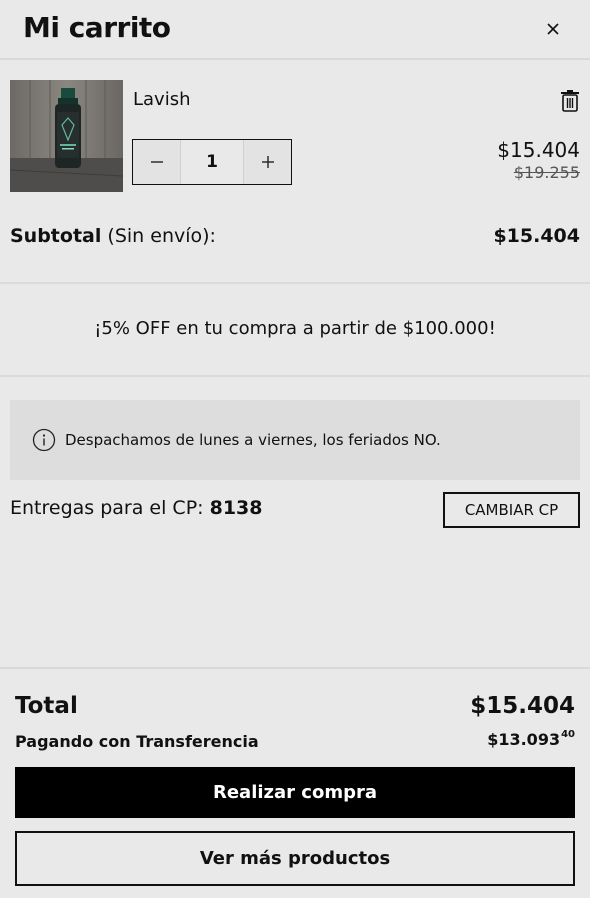  I want to click on total-value: $15.404, so click(522, 706).